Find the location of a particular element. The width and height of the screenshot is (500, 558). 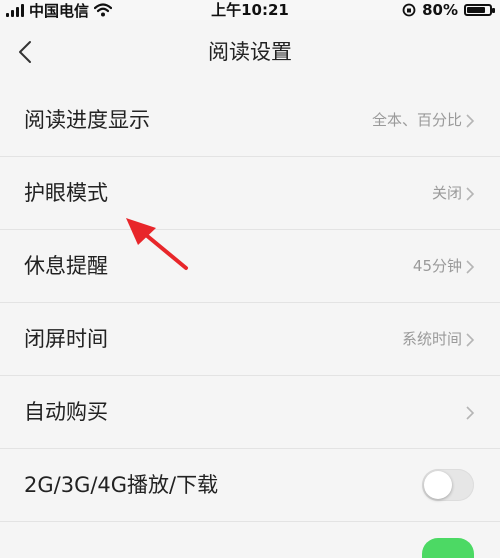

battery-icon is located at coordinates (479, 10).